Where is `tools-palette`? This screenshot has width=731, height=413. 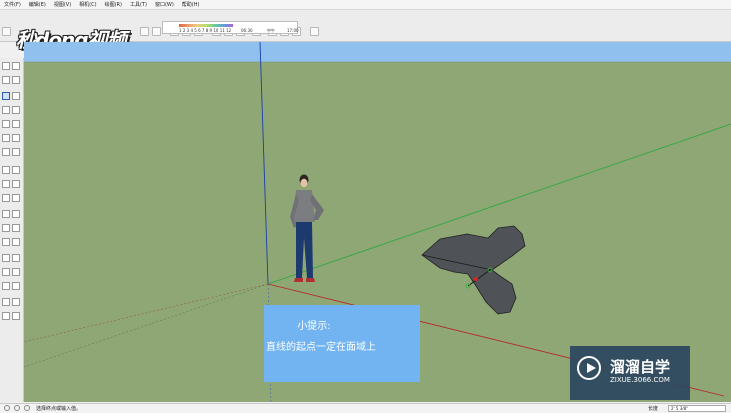 tools-palette is located at coordinates (12, 230).